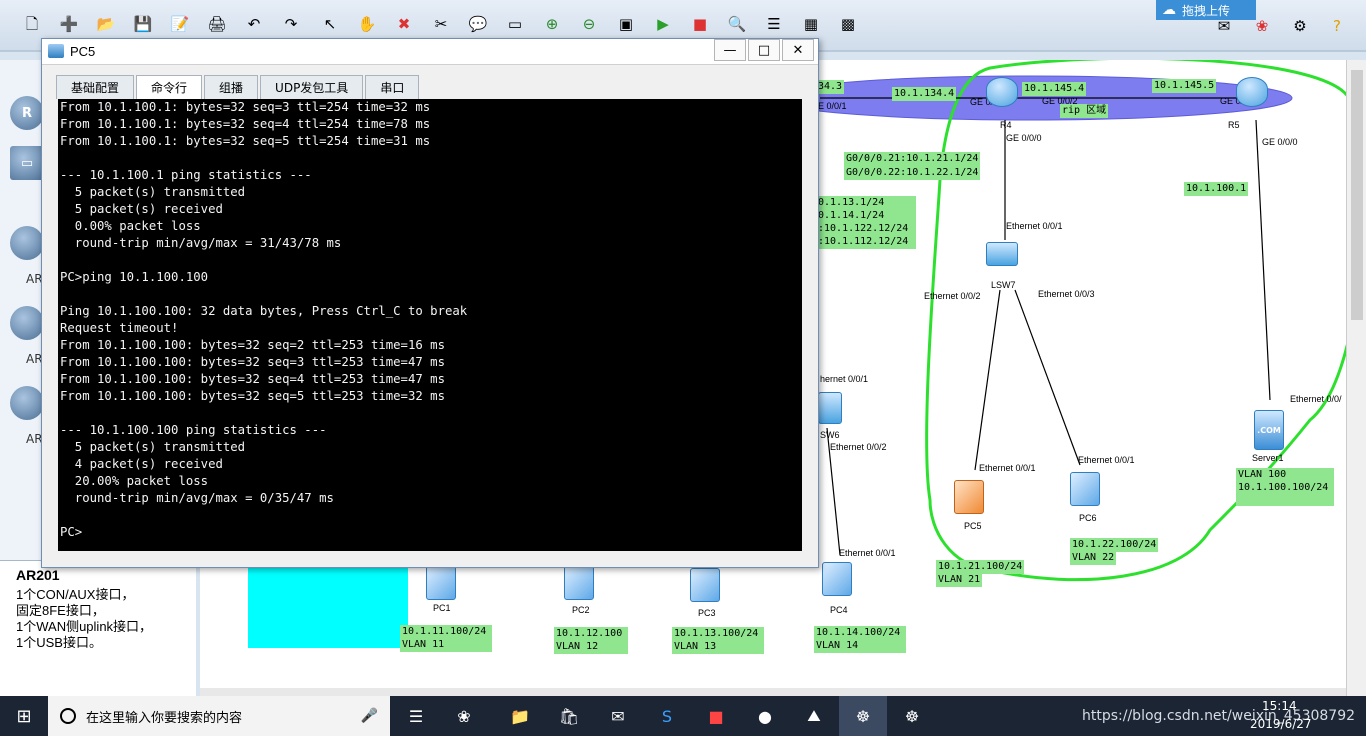 Image resolution: width=1366 pixels, height=736 pixels. Describe the element at coordinates (1356, 378) in the screenshot. I see `canvas-vertical-scrollbar` at that location.